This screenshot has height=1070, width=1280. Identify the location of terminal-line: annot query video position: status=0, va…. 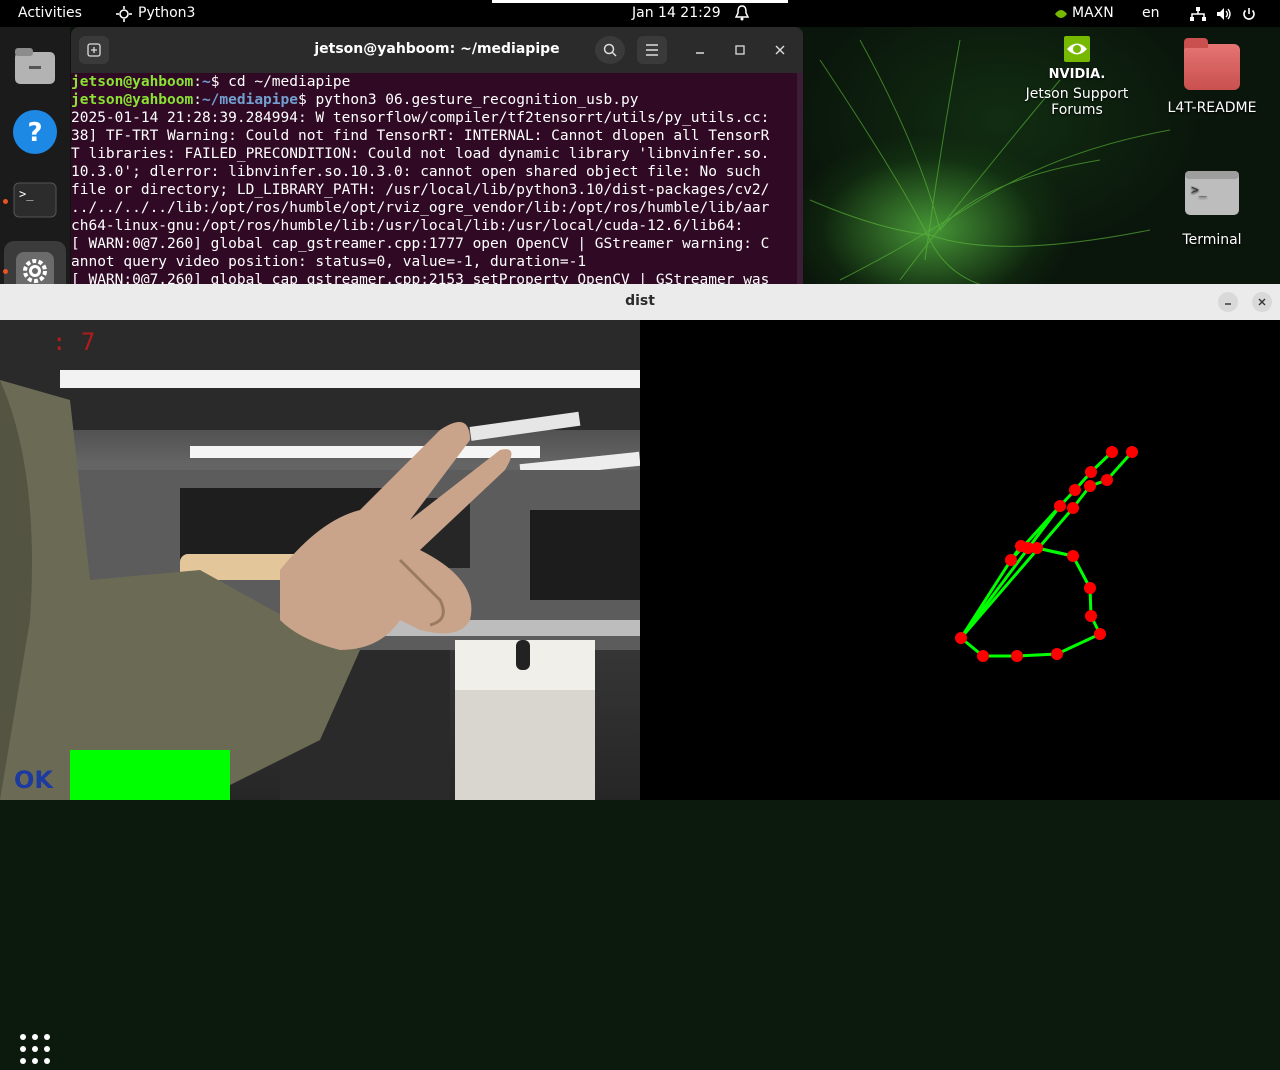
(329, 262).